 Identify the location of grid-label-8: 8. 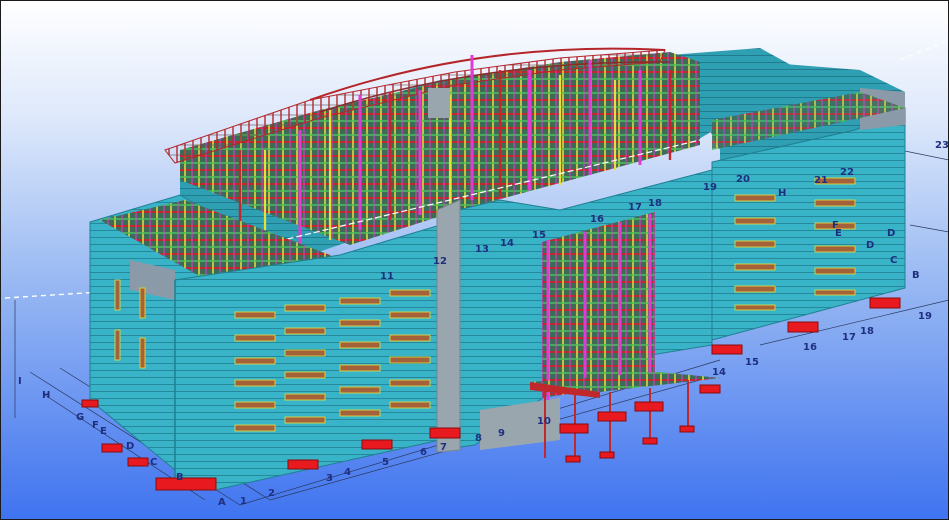
(478, 438).